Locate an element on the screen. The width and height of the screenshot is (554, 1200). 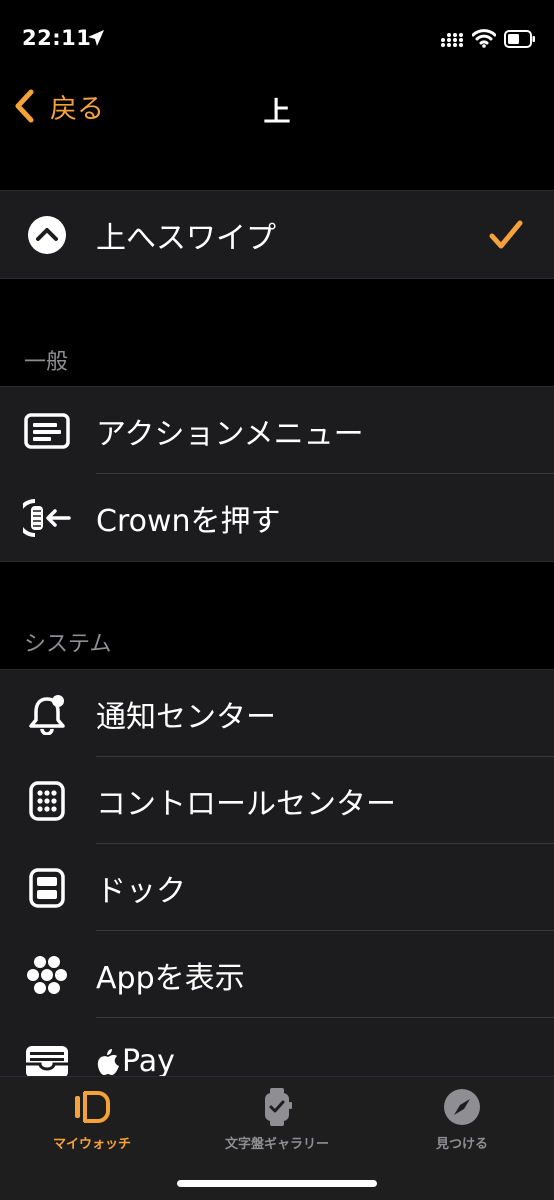
tab-label: 見つける is located at coordinates (461, 1144).